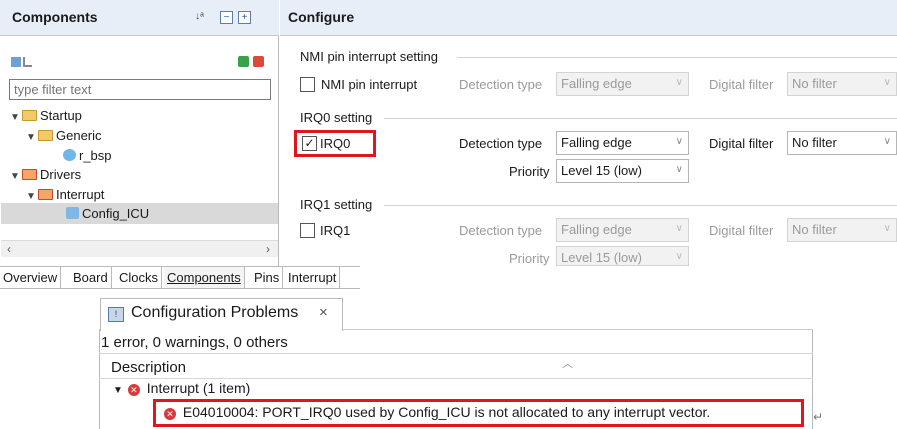  Describe the element at coordinates (741, 230) in the screenshot. I see `irq1-filter-label: Digital filter` at that location.